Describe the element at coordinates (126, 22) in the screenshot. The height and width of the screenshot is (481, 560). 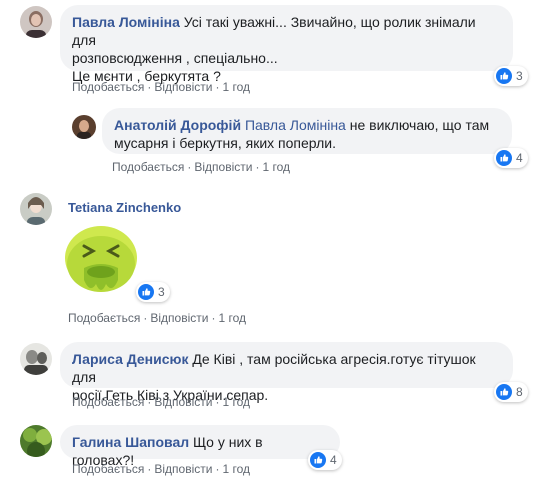
I see `comment-author: Павла Ломініна` at that location.